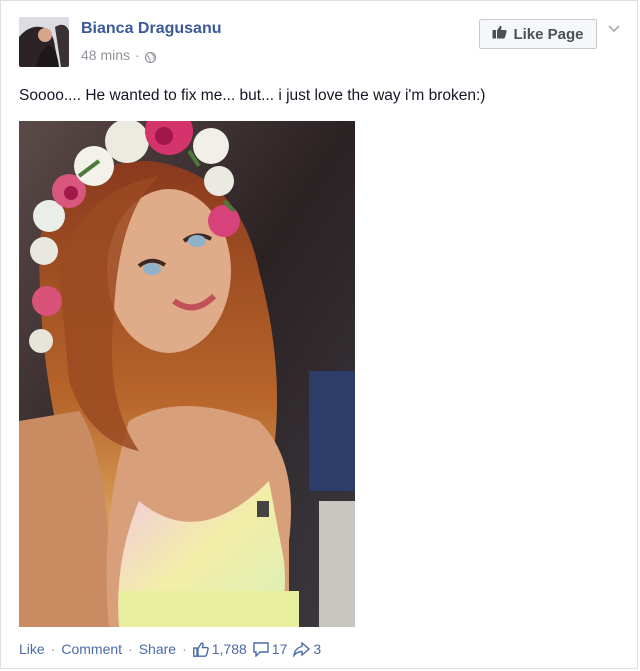  Describe the element at coordinates (548, 34) in the screenshot. I see `like-page-label: Like Page` at that location.